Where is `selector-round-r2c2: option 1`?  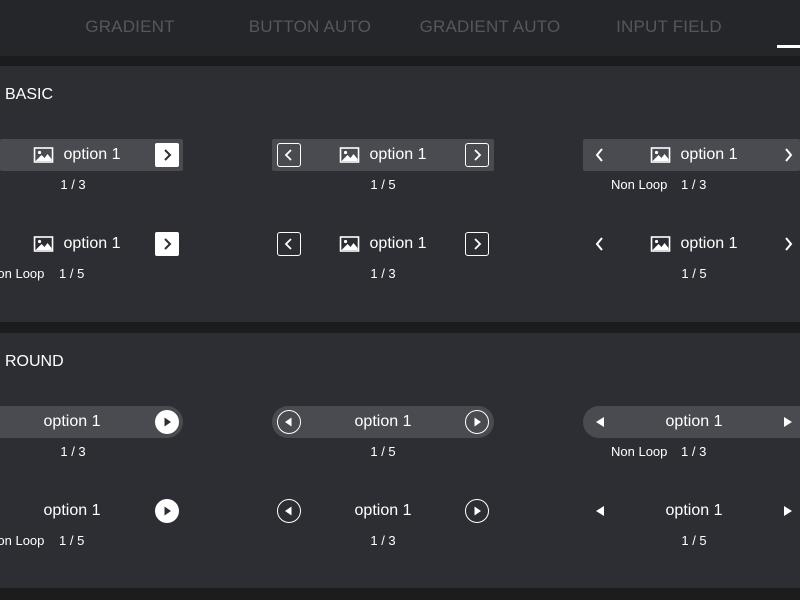 selector-round-r2c2: option 1 is located at coordinates (383, 511).